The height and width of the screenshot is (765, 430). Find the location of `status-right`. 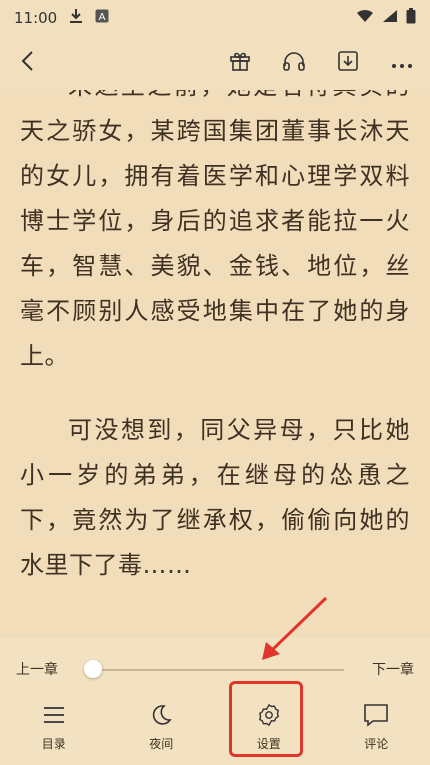

status-right is located at coordinates (386, 18).